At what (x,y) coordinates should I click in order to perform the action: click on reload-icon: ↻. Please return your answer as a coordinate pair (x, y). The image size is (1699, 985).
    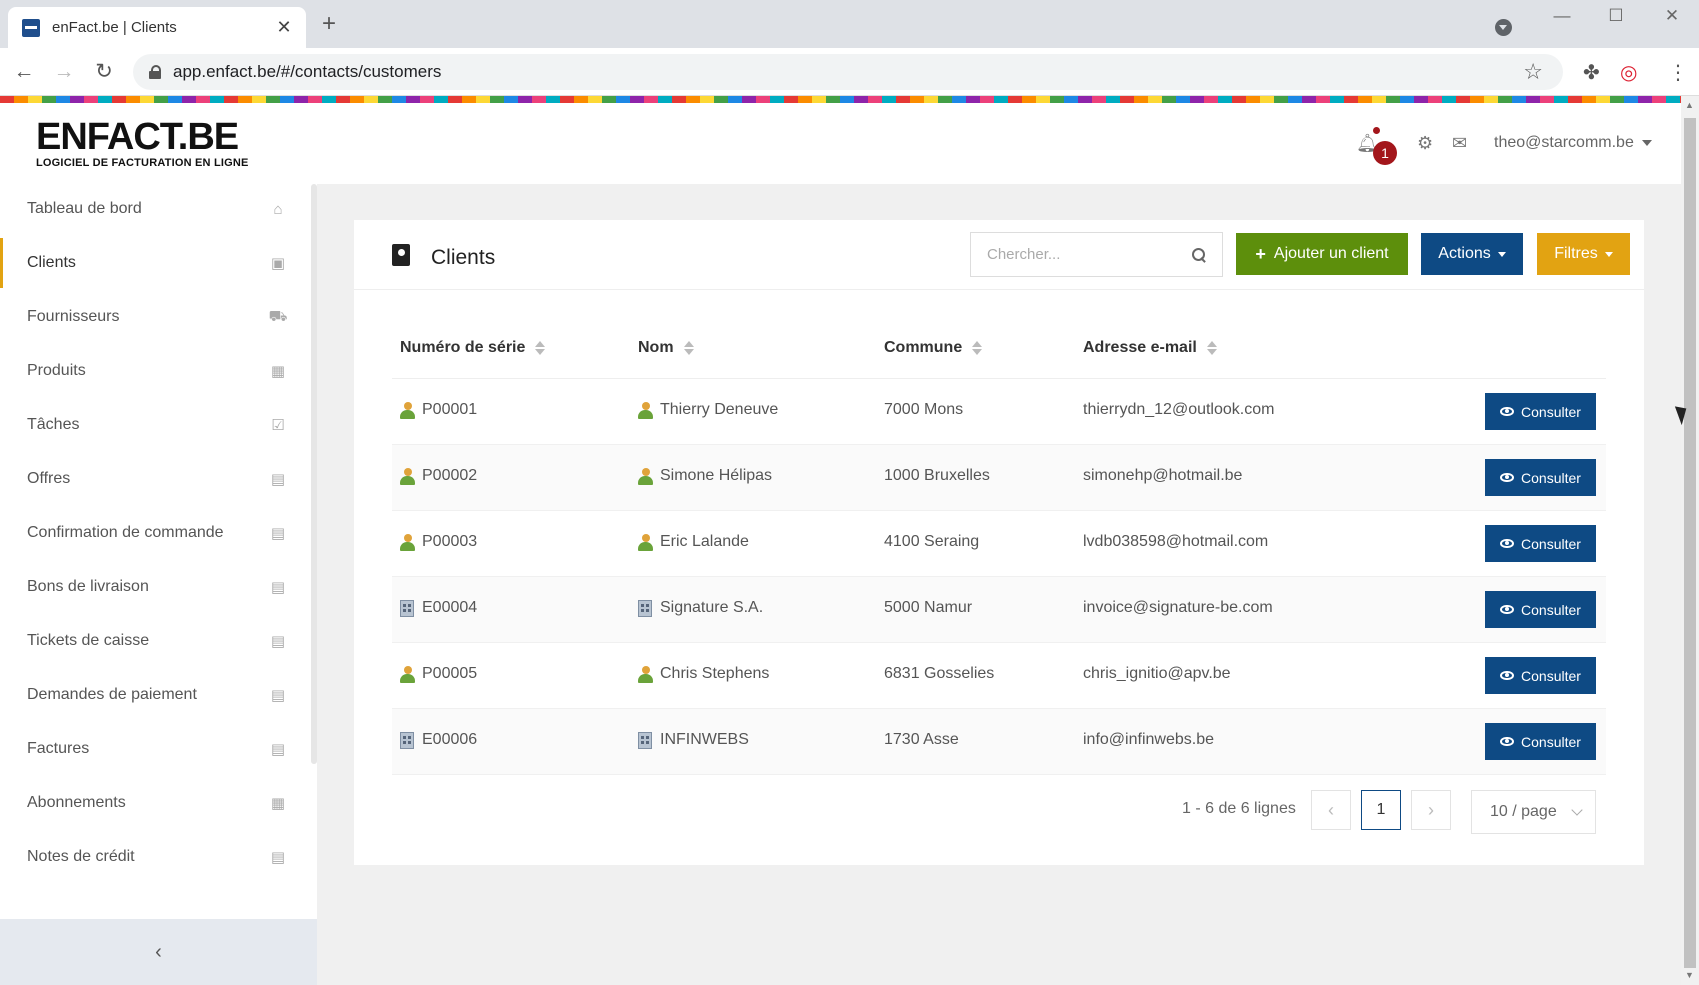
    Looking at the image, I should click on (104, 72).